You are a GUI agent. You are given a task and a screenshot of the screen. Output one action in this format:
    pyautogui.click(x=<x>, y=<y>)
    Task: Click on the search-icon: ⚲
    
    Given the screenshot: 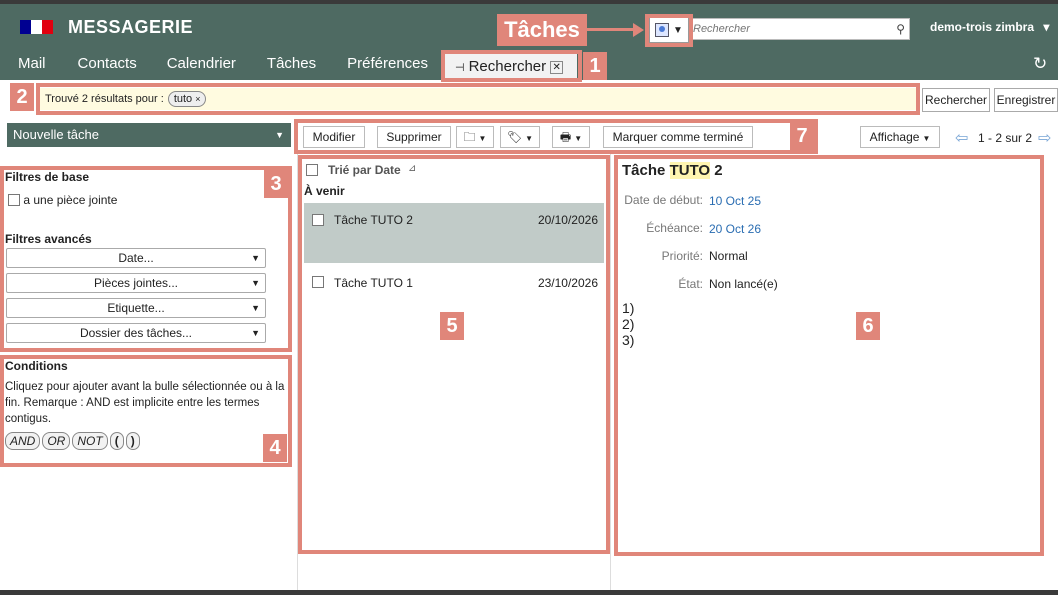 What is the action you would take?
    pyautogui.click(x=900, y=29)
    